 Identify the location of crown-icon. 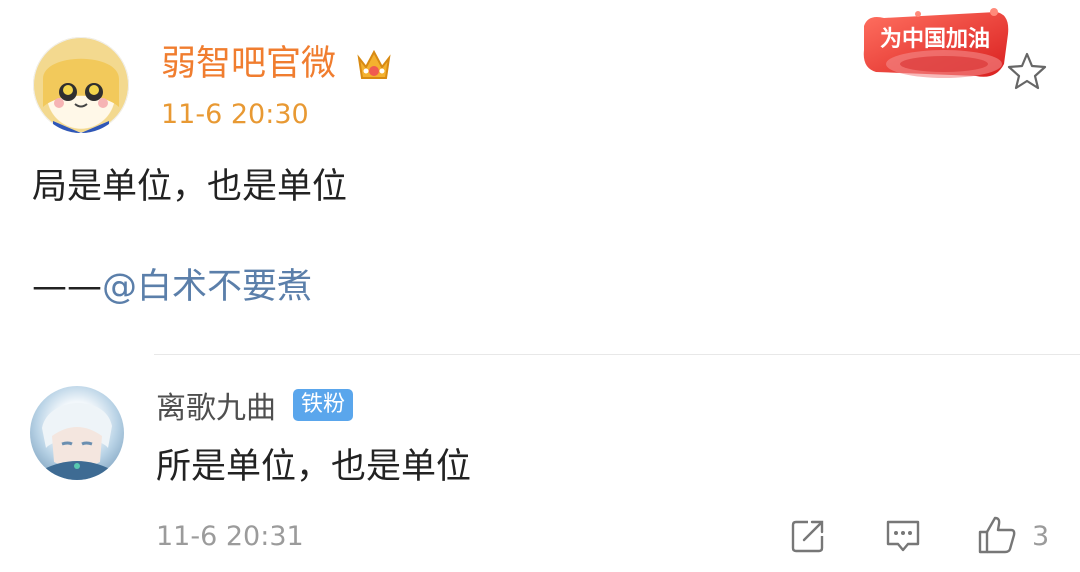
(374, 64).